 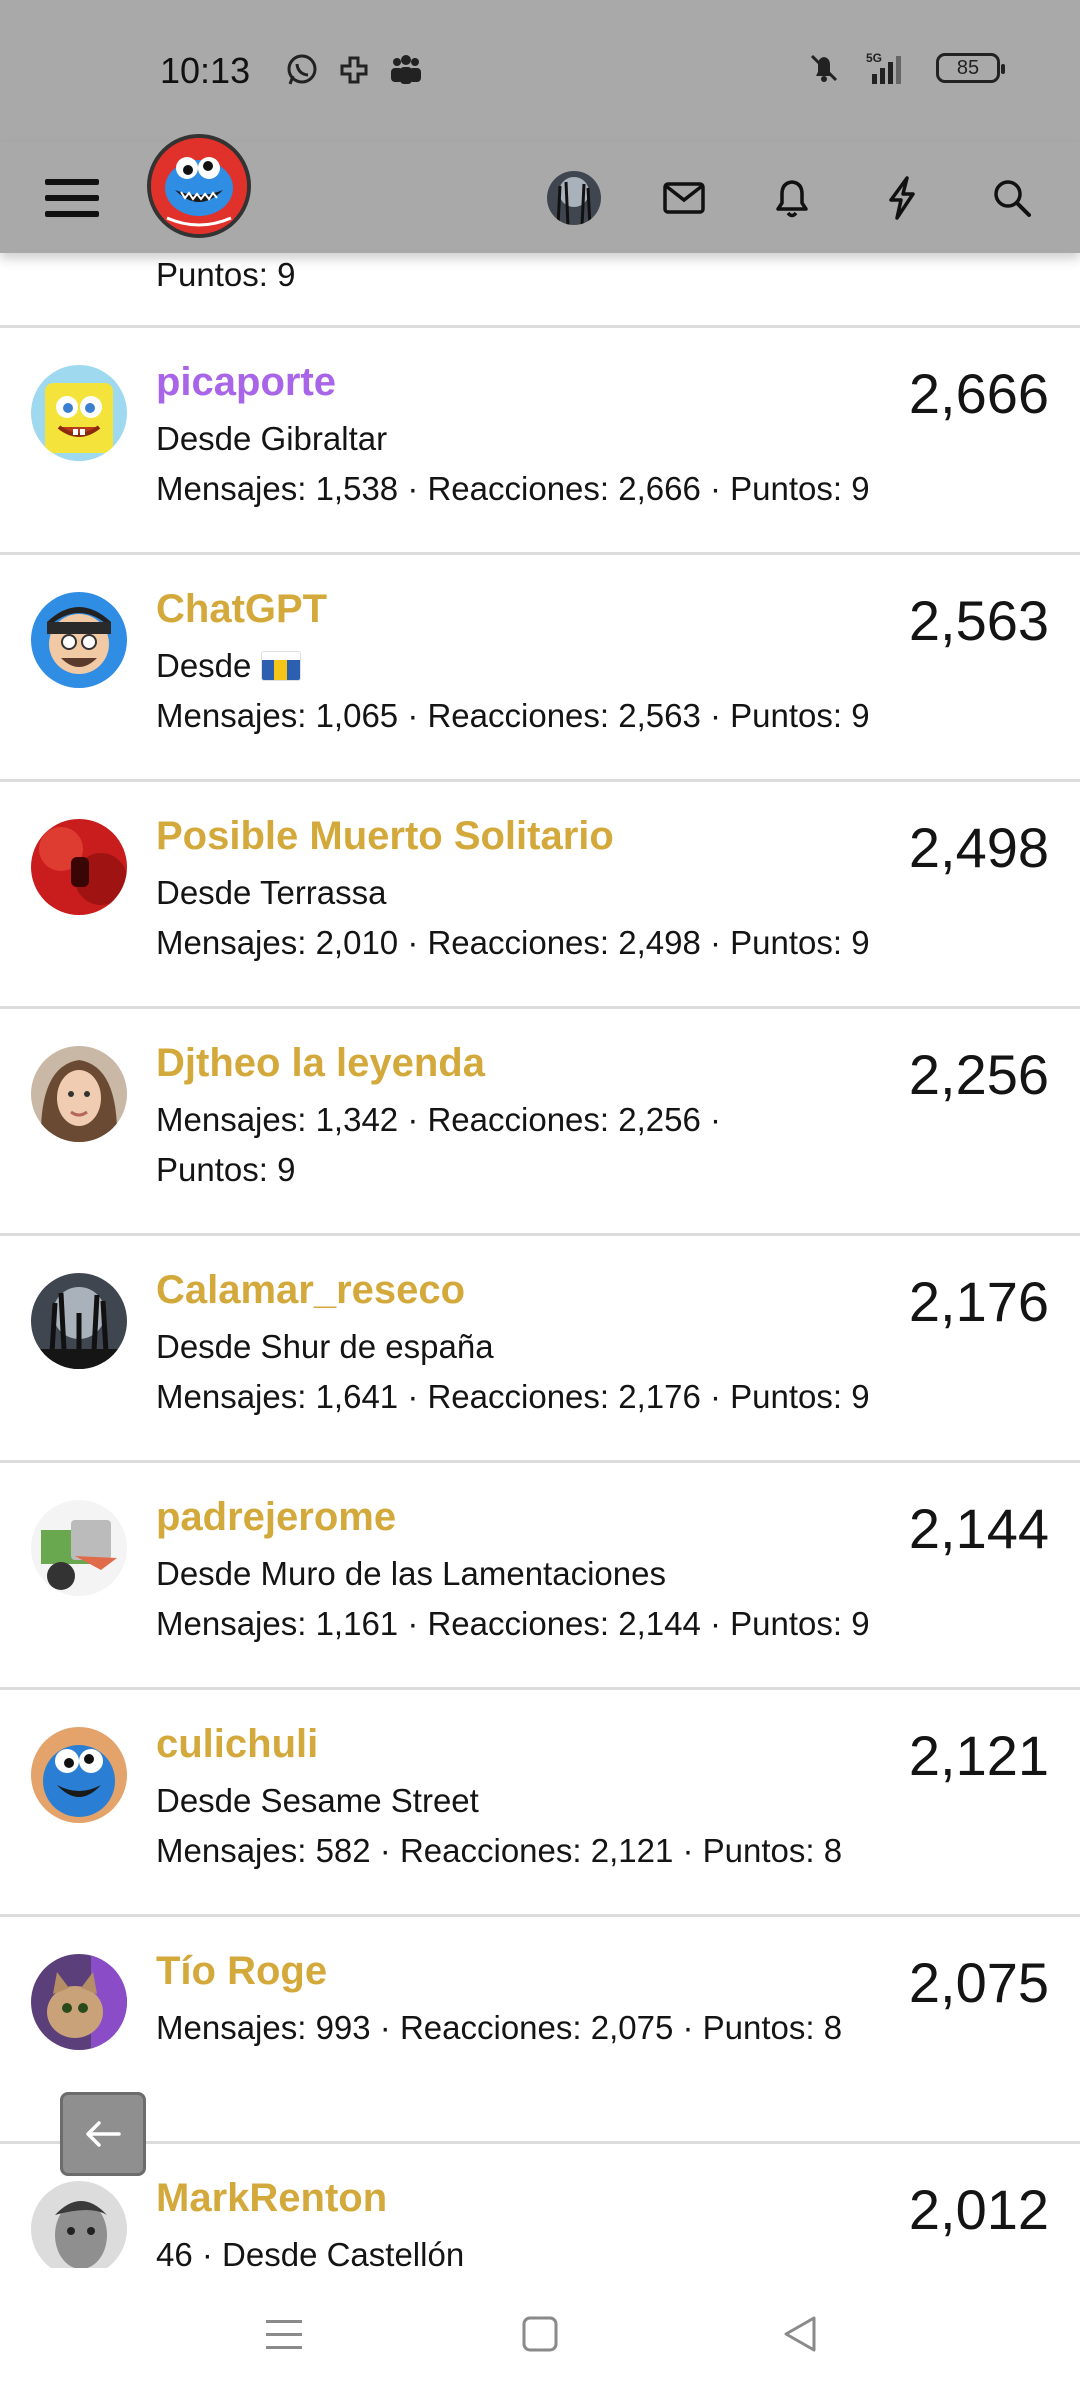 What do you see at coordinates (317, 1800) in the screenshot?
I see `member-location: Desde Sesame Street` at bounding box center [317, 1800].